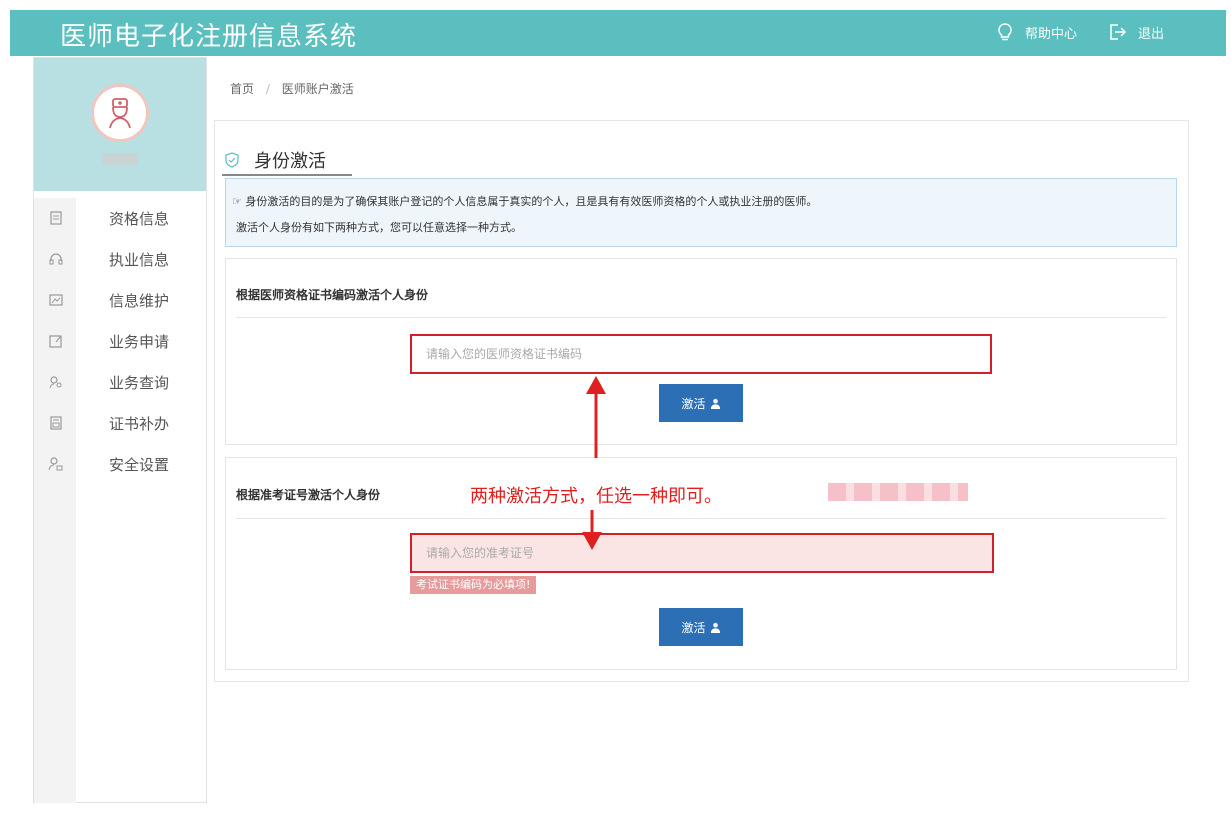 The height and width of the screenshot is (835, 1231). Describe the element at coordinates (232, 160) in the screenshot. I see `shield-icon` at that location.